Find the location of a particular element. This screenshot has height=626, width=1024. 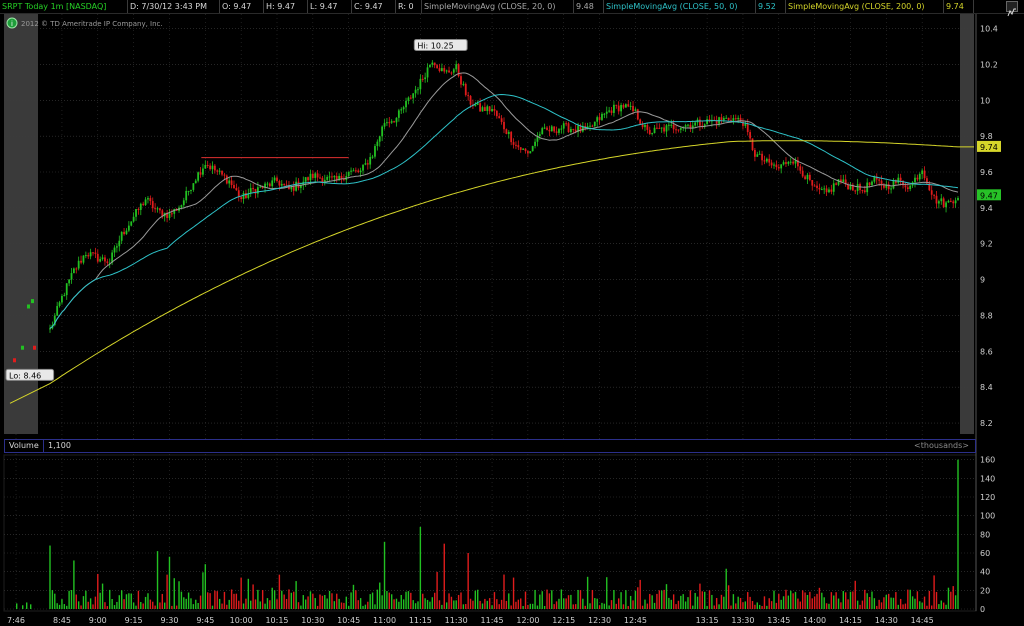

chart-settings-icon is located at coordinates (1012, 9).